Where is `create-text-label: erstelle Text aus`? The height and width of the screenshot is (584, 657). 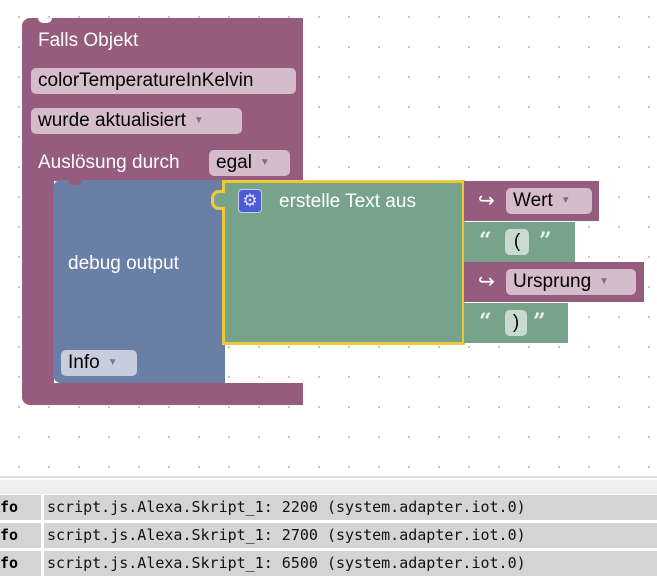 create-text-label: erstelle Text aus is located at coordinates (347, 201).